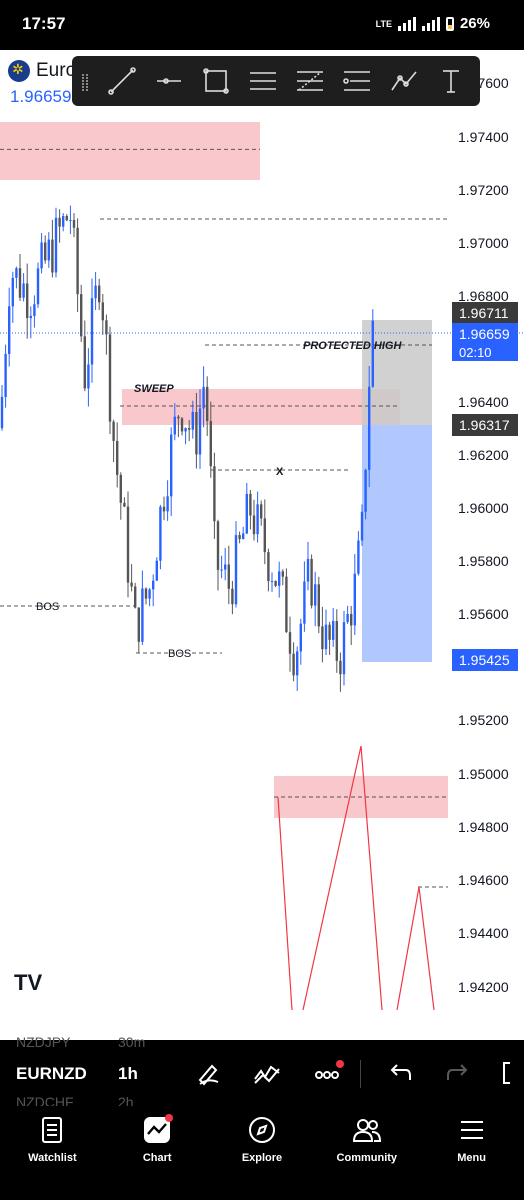 The width and height of the screenshot is (524, 1200). I want to click on nav-menu: Menu, so click(471, 1153).